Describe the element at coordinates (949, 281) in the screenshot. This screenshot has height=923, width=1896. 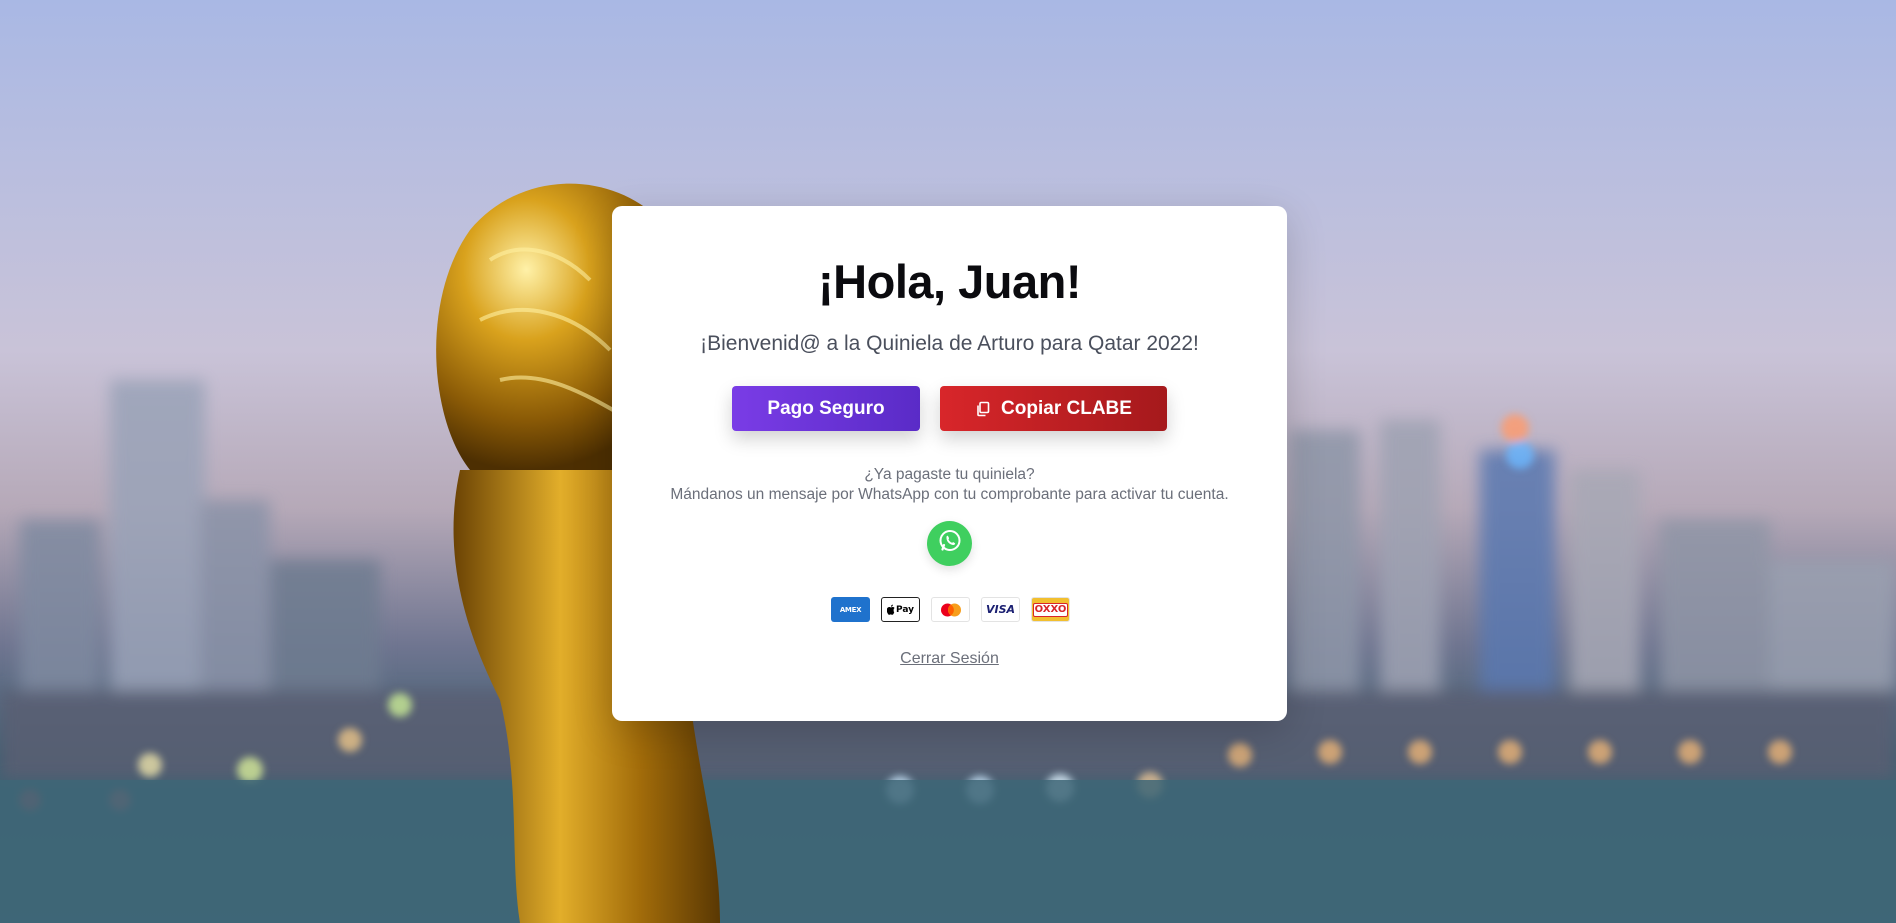
I see `greeting-title: ¡Hola, Juan!` at that location.